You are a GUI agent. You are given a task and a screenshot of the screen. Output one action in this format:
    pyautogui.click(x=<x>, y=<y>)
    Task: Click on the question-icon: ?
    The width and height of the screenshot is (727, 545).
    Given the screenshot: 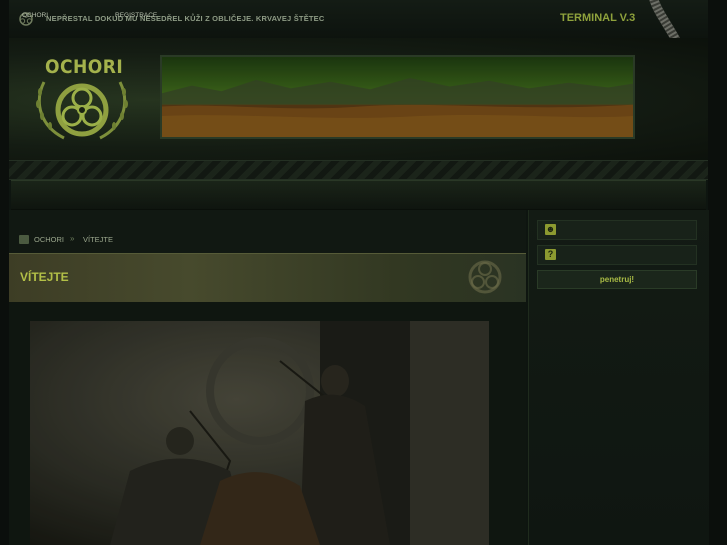 What is the action you would take?
    pyautogui.click(x=550, y=254)
    